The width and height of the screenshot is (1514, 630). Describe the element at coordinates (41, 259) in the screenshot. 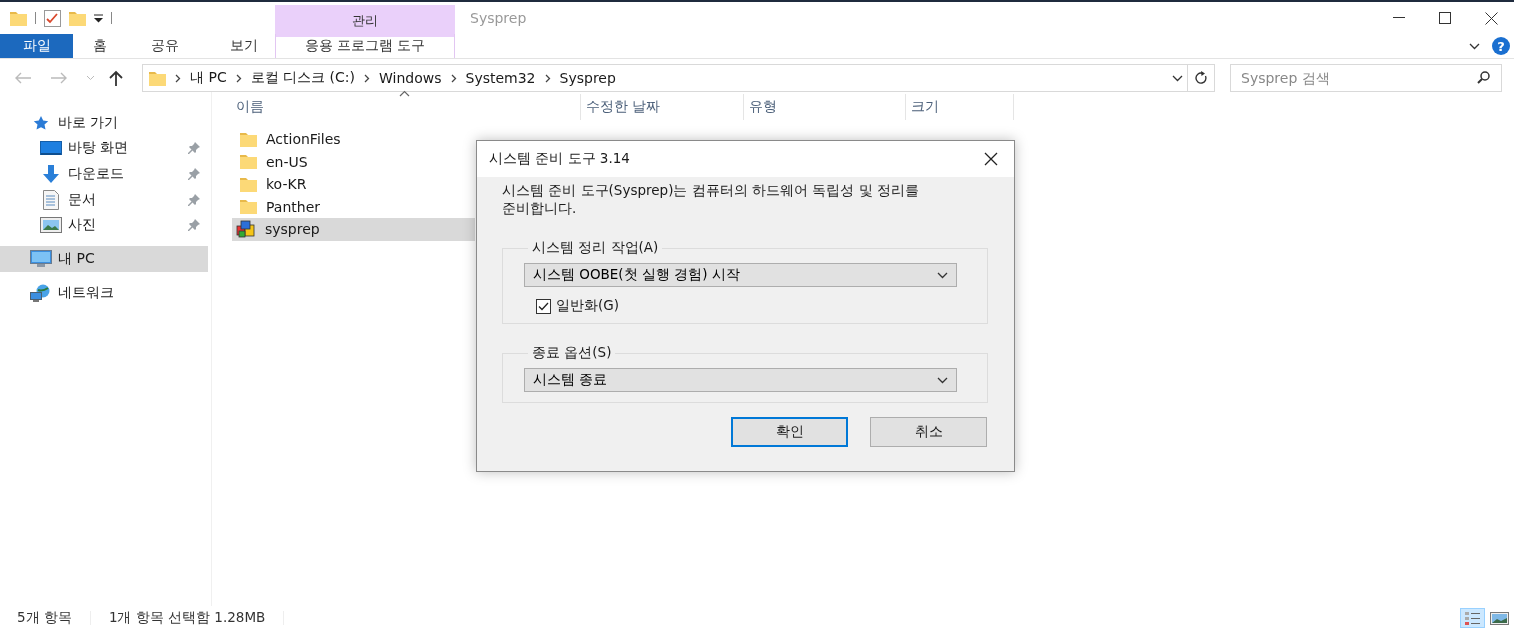

I see `computer-icon` at that location.